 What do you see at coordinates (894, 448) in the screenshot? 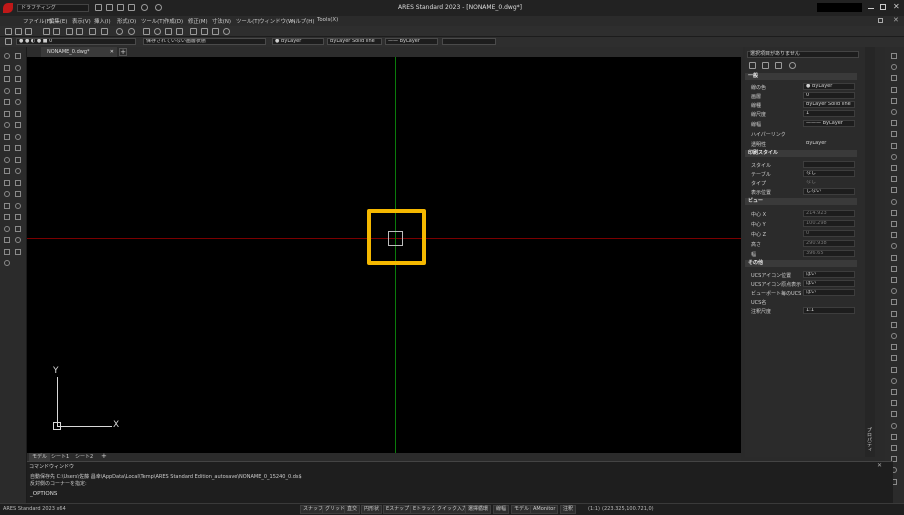
I see `layer-iso-icon` at bounding box center [894, 448].